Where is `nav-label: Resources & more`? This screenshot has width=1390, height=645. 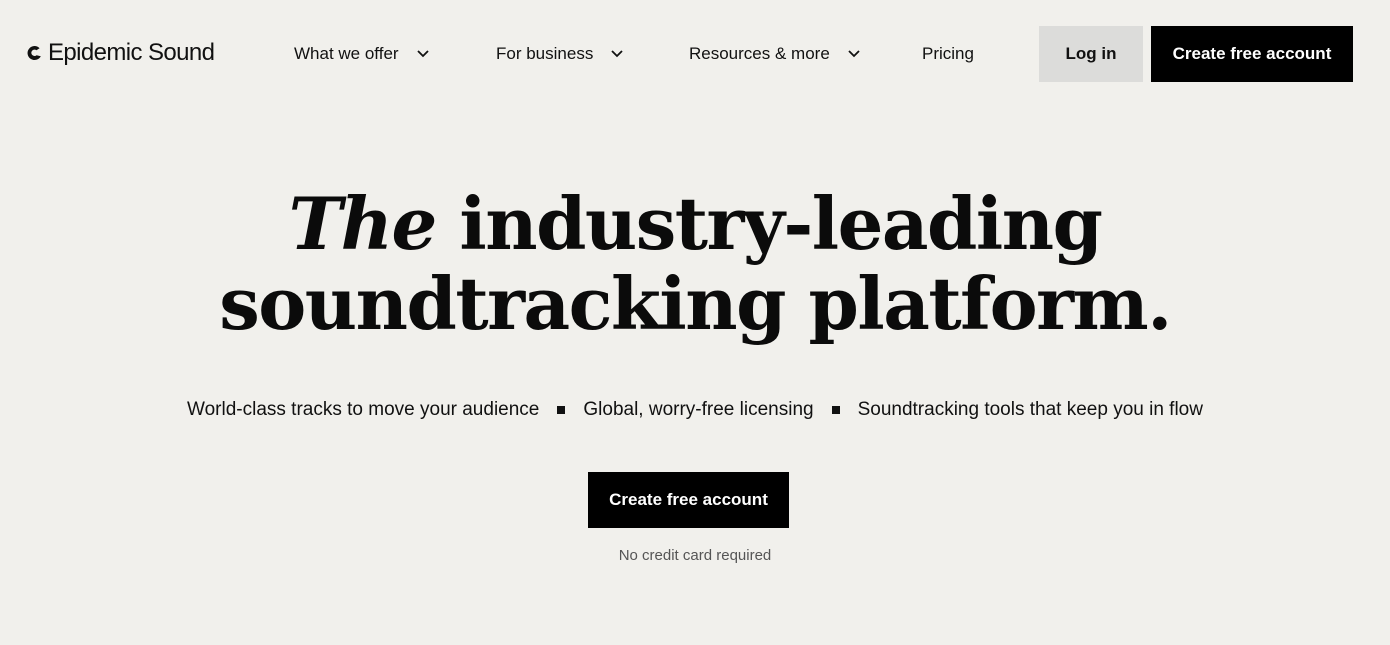
nav-label: Resources & more is located at coordinates (759, 53).